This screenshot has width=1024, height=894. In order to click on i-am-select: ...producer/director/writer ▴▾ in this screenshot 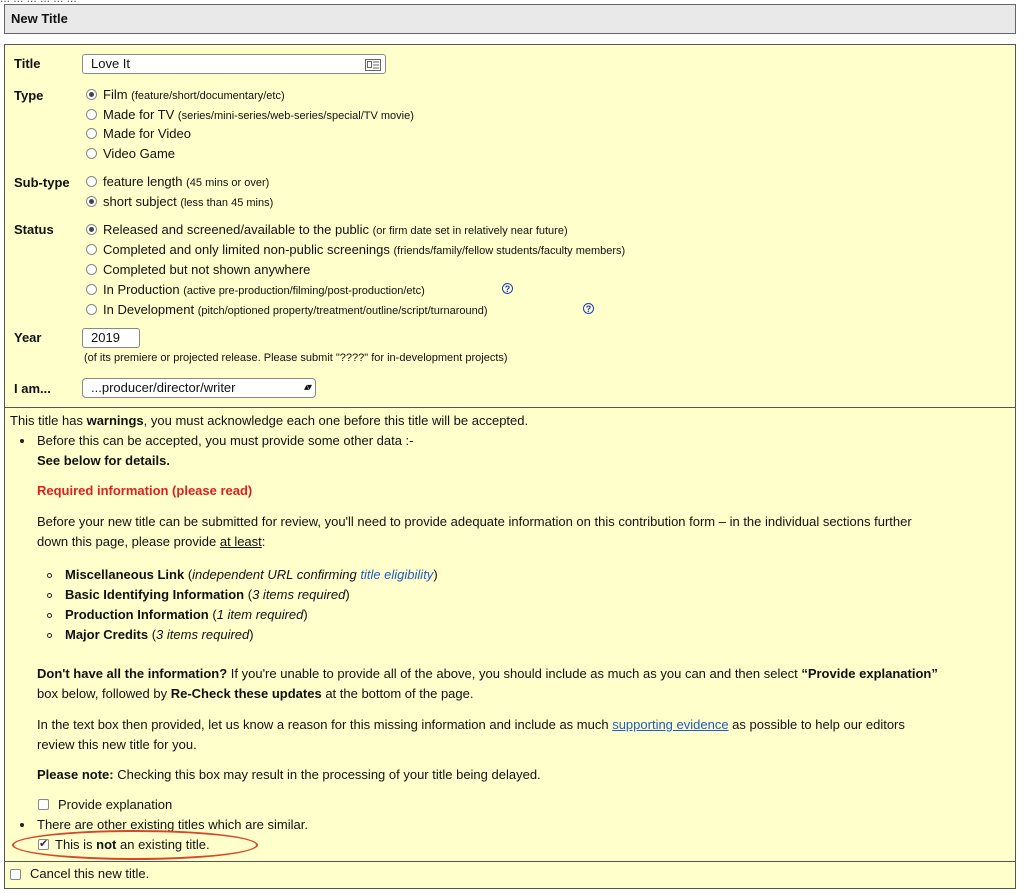, I will do `click(199, 388)`.